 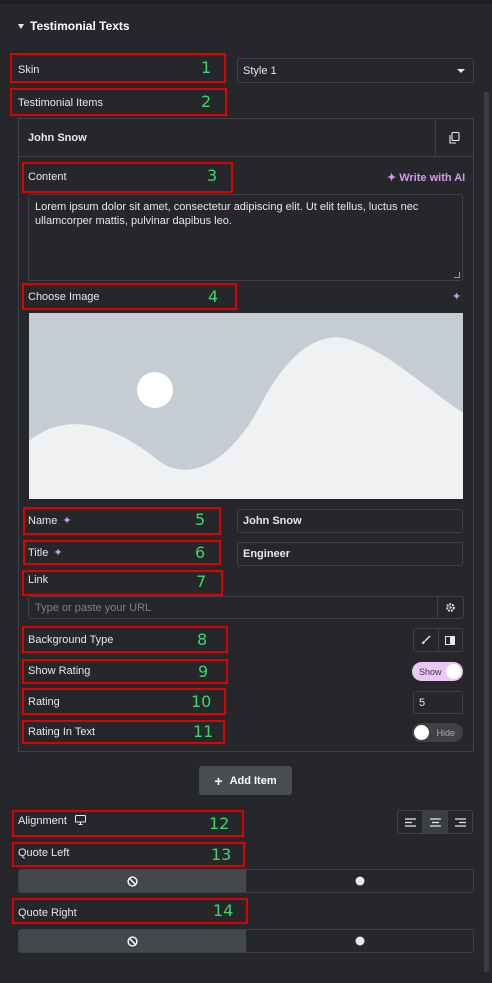 I want to click on name-label: Name ✦, so click(x=50, y=521).